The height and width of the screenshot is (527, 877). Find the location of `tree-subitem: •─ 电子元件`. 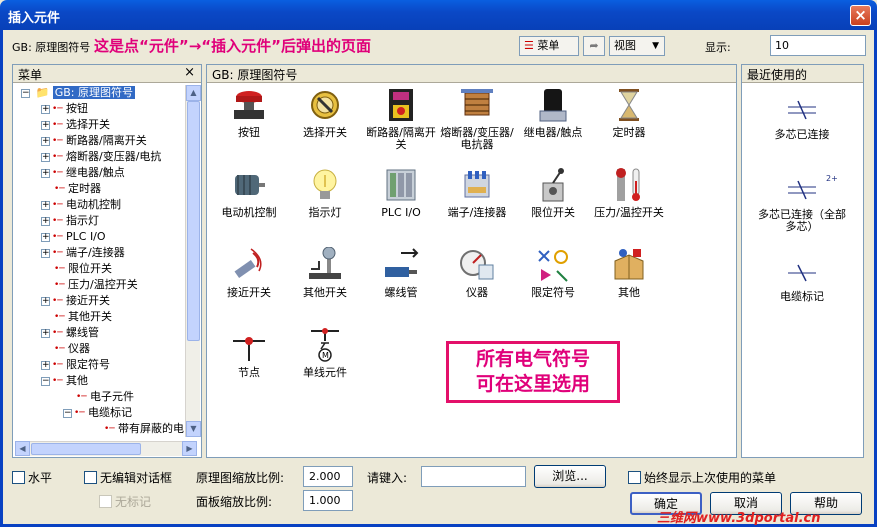

tree-subitem: •─ 电子元件 is located at coordinates (107, 397).